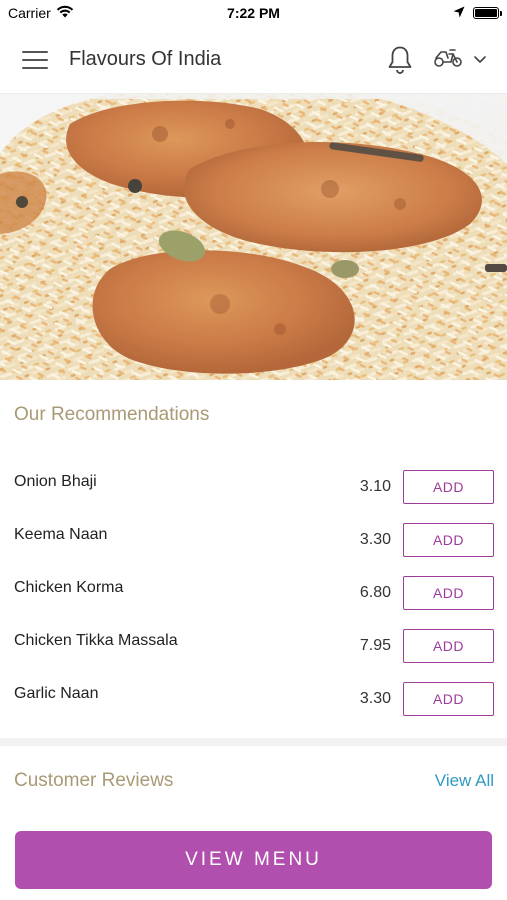  I want to click on scooter-icon, so click(448, 59).